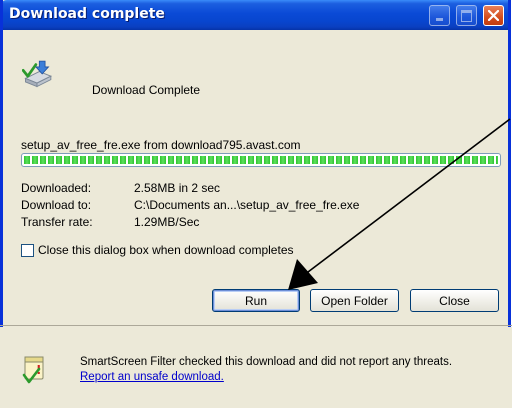  What do you see at coordinates (354, 300) in the screenshot?
I see `open-folder-button: Open Folder` at bounding box center [354, 300].